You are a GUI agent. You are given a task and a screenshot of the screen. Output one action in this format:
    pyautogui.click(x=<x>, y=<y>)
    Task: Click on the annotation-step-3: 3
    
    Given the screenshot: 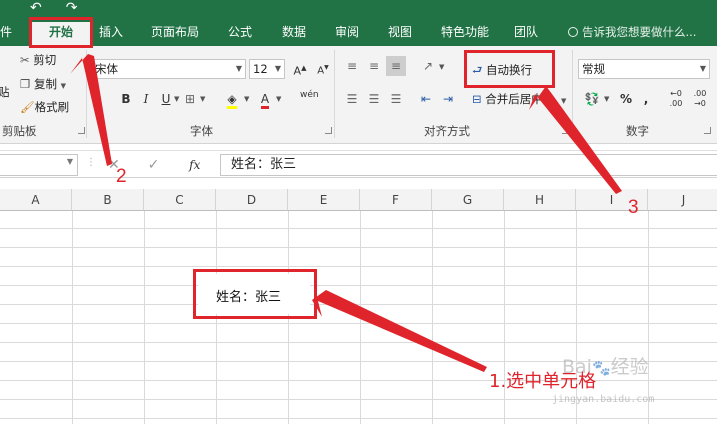 What is the action you would take?
    pyautogui.click(x=633, y=207)
    